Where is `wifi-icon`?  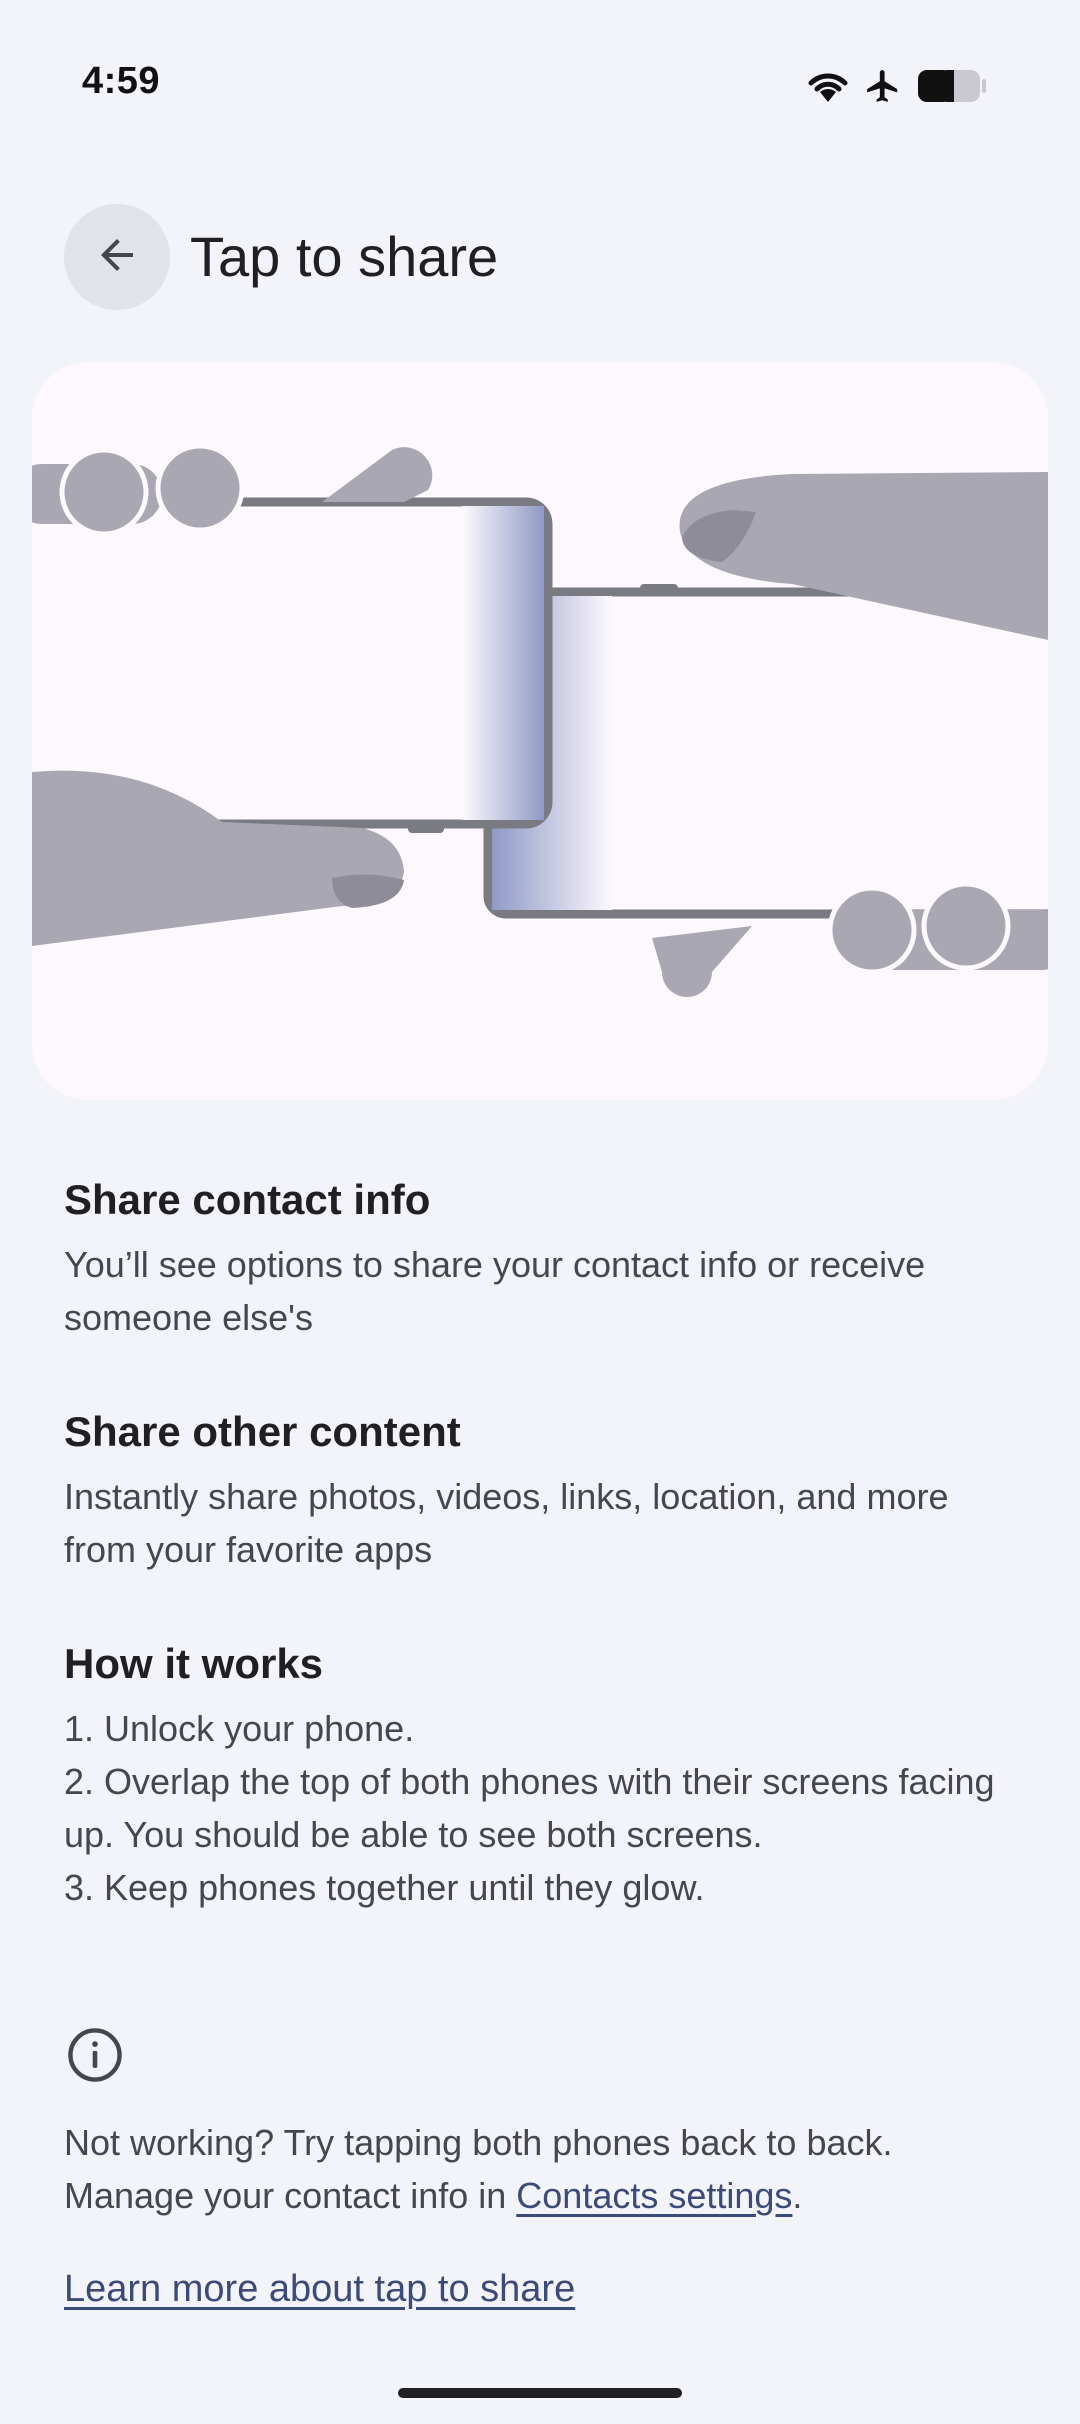
wifi-icon is located at coordinates (828, 86).